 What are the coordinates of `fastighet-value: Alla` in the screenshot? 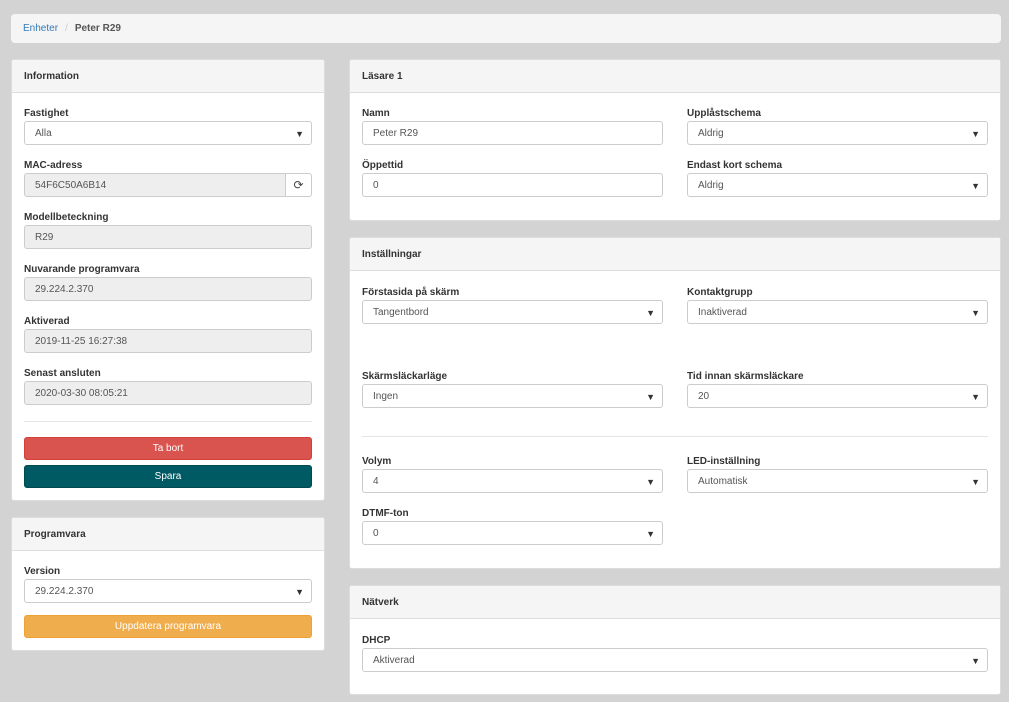 It's located at (43, 133).